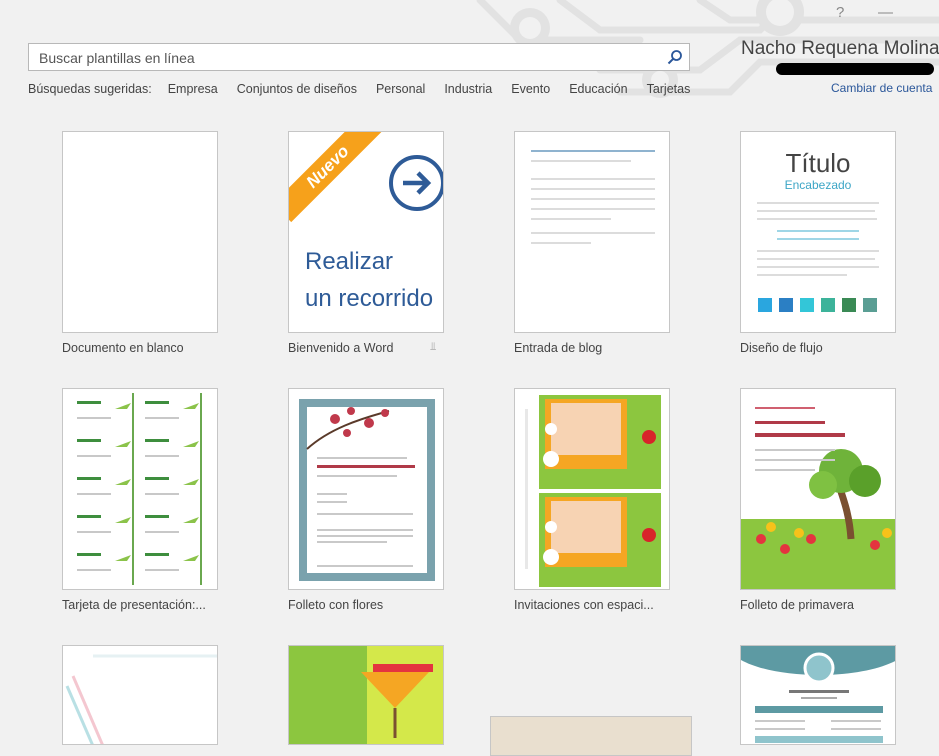 This screenshot has height=756, width=939. Describe the element at coordinates (349, 261) in the screenshot. I see `tour-line-1: Realizar` at that location.